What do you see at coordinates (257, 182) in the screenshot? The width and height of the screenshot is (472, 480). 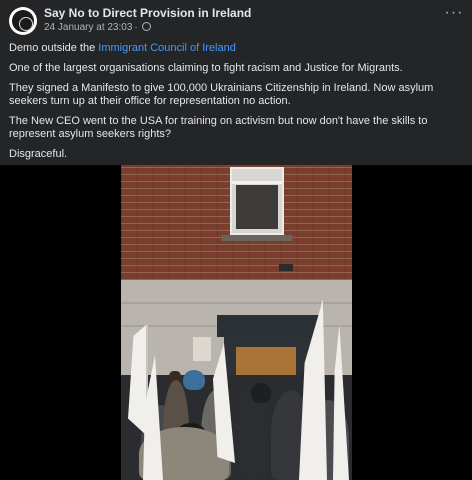 I see `window-bar` at bounding box center [257, 182].